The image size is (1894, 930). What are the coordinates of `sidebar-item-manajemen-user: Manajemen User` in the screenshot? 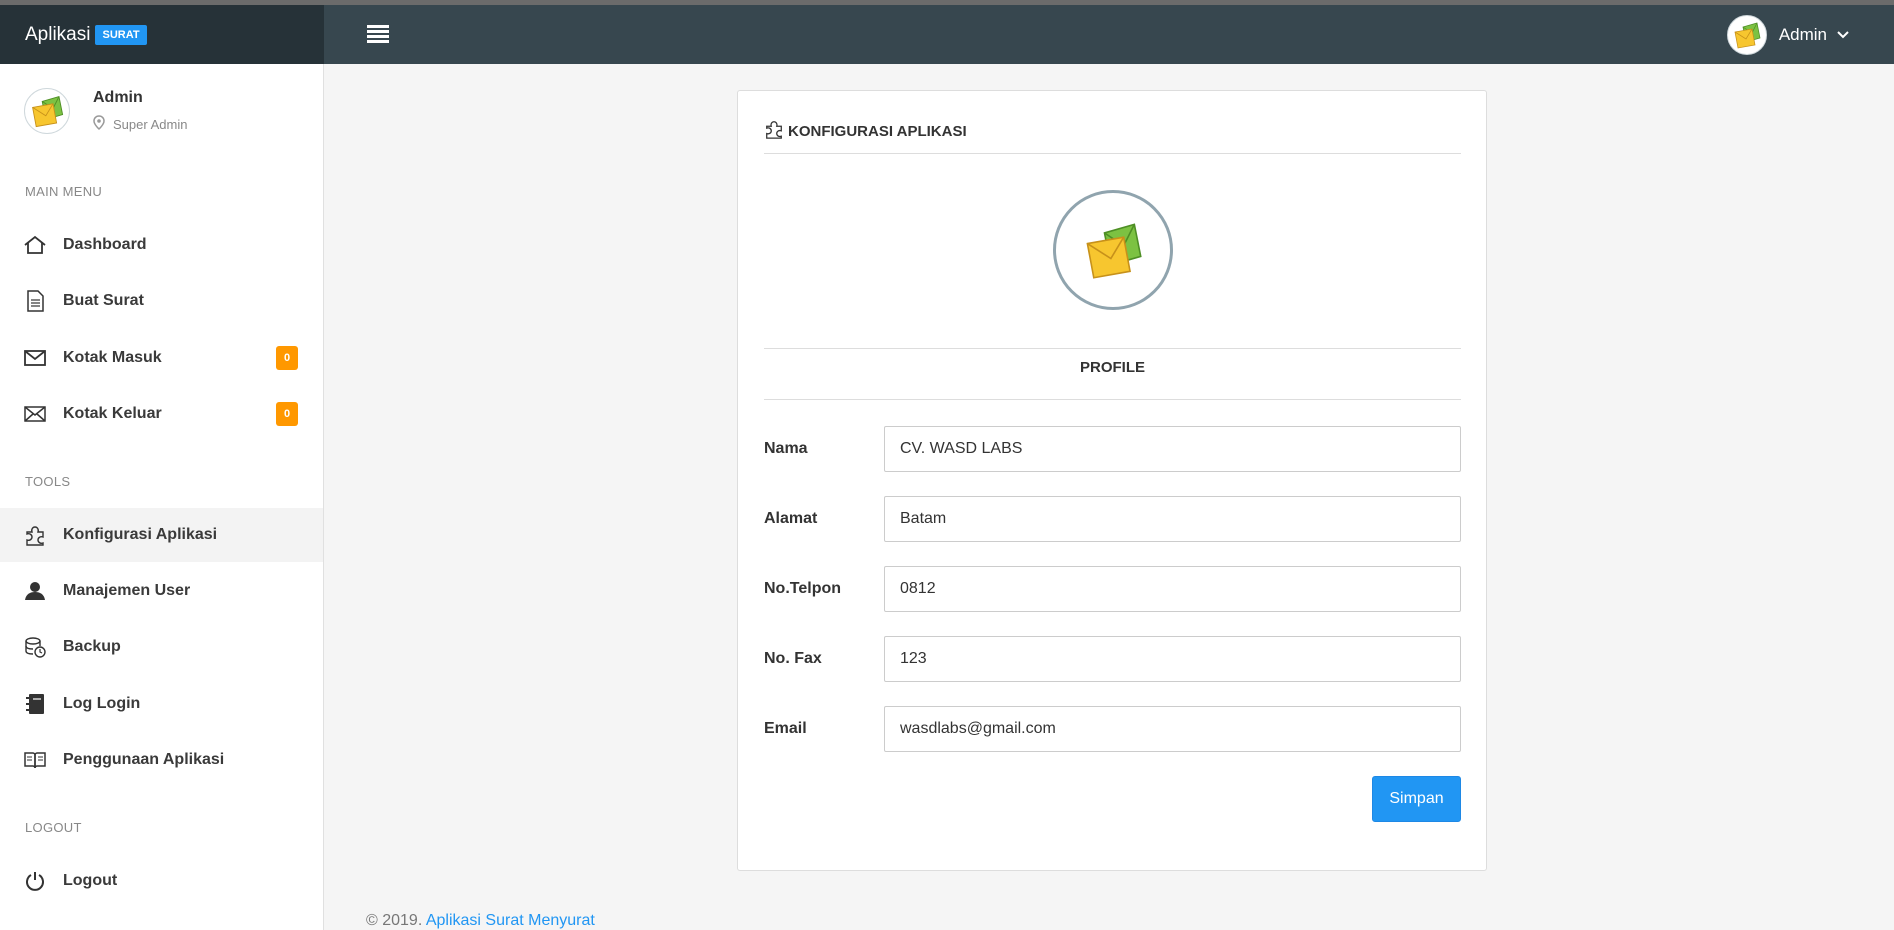 It's located at (161, 591).